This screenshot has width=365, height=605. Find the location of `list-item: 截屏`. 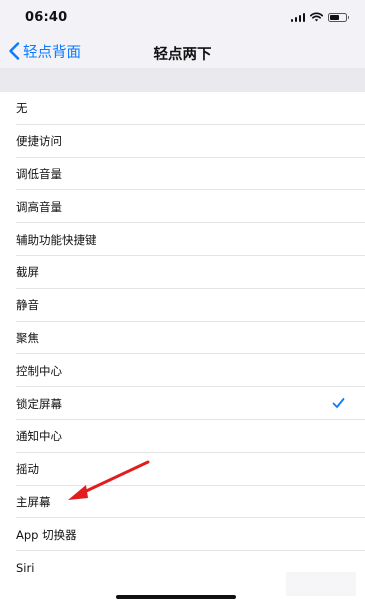

list-item: 截屏 is located at coordinates (182, 272).